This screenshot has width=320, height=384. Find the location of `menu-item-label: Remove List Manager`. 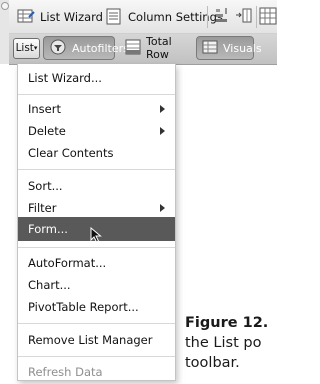

menu-item-label: Remove List Manager is located at coordinates (90, 340).